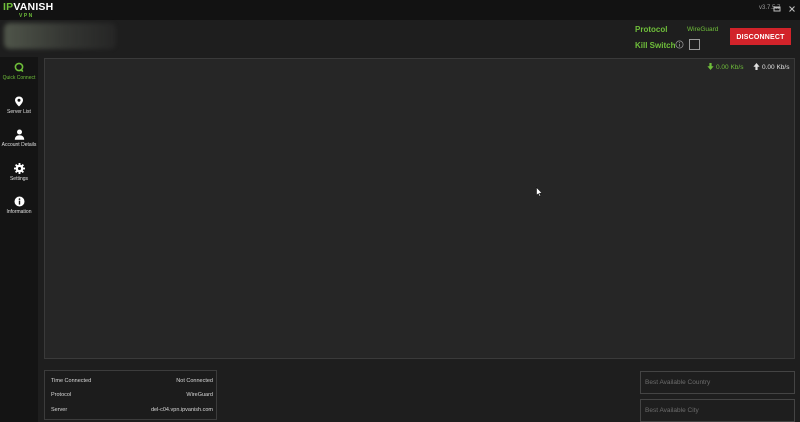 This screenshot has width=800, height=422. I want to click on info-icon, so click(19, 201).